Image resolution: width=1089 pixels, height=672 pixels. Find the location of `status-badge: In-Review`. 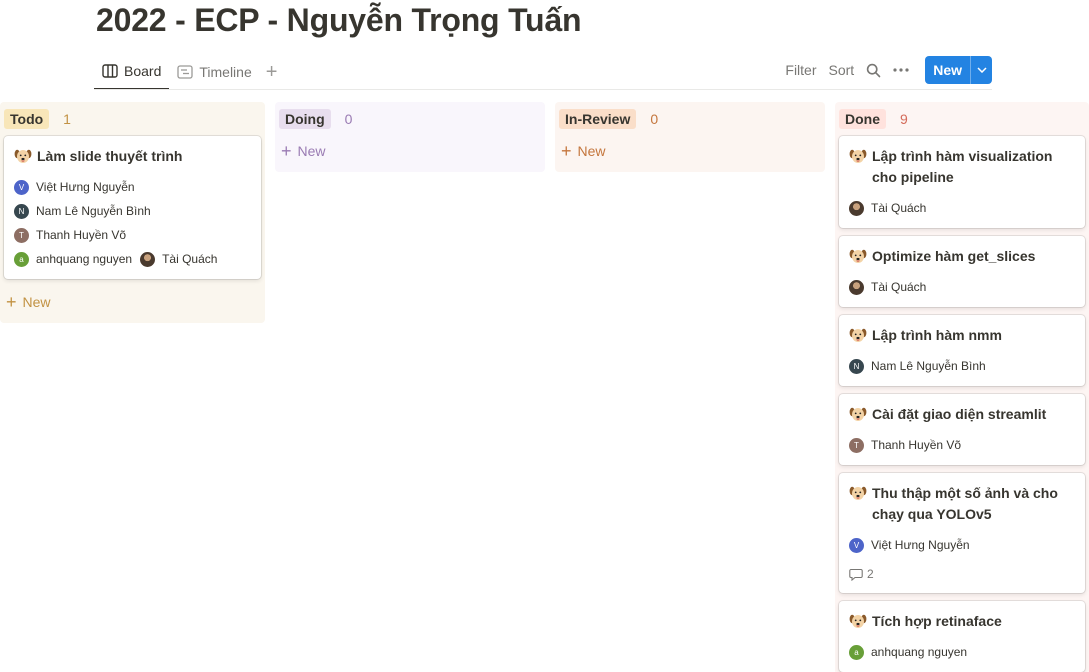

status-badge: In-Review is located at coordinates (598, 119).